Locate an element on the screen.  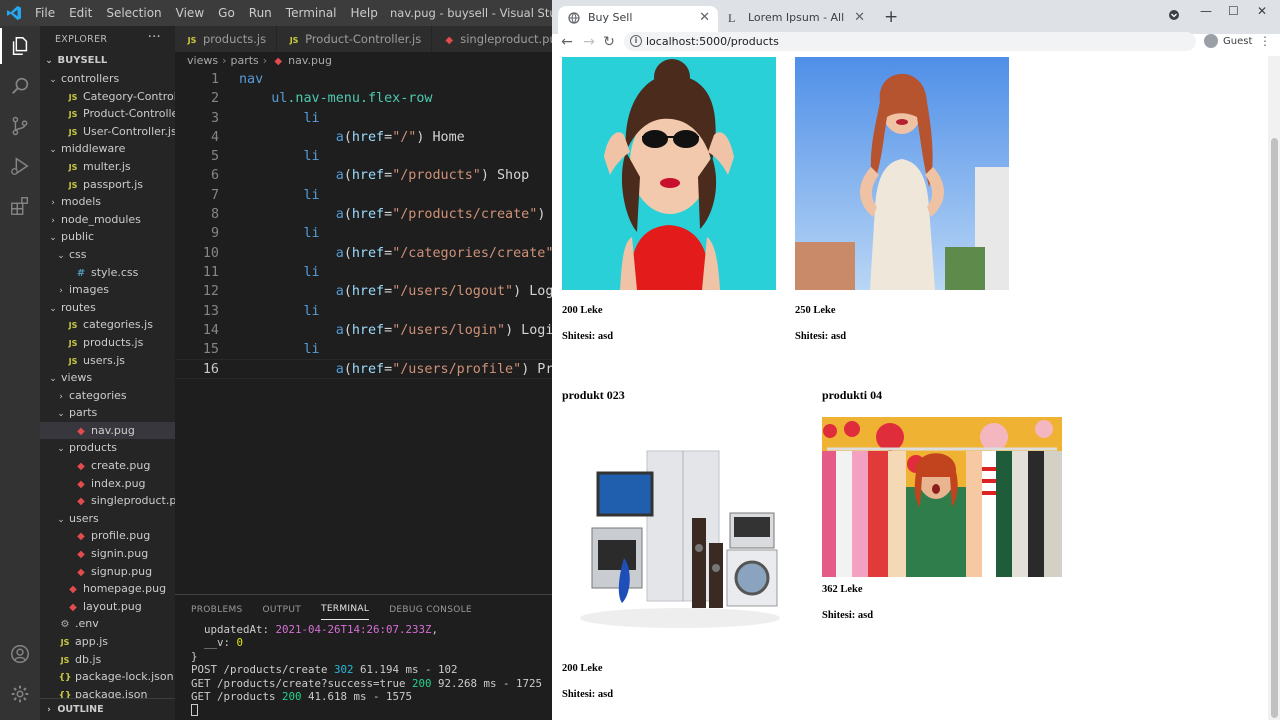
tree-folder: ⌄ controllers is located at coordinates (107, 79).